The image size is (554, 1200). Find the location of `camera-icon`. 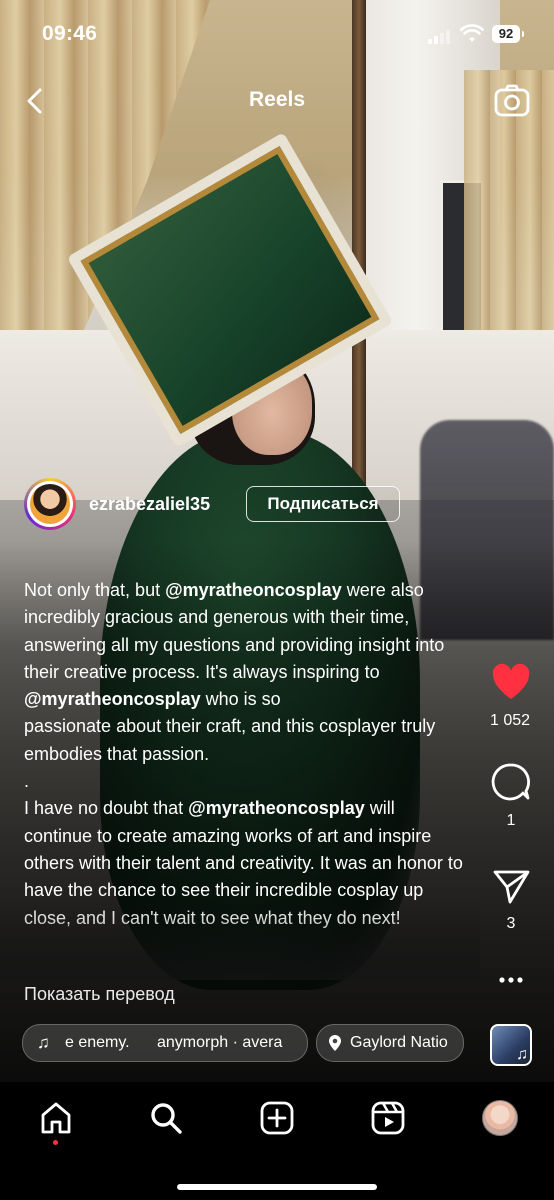

camera-icon is located at coordinates (512, 101).